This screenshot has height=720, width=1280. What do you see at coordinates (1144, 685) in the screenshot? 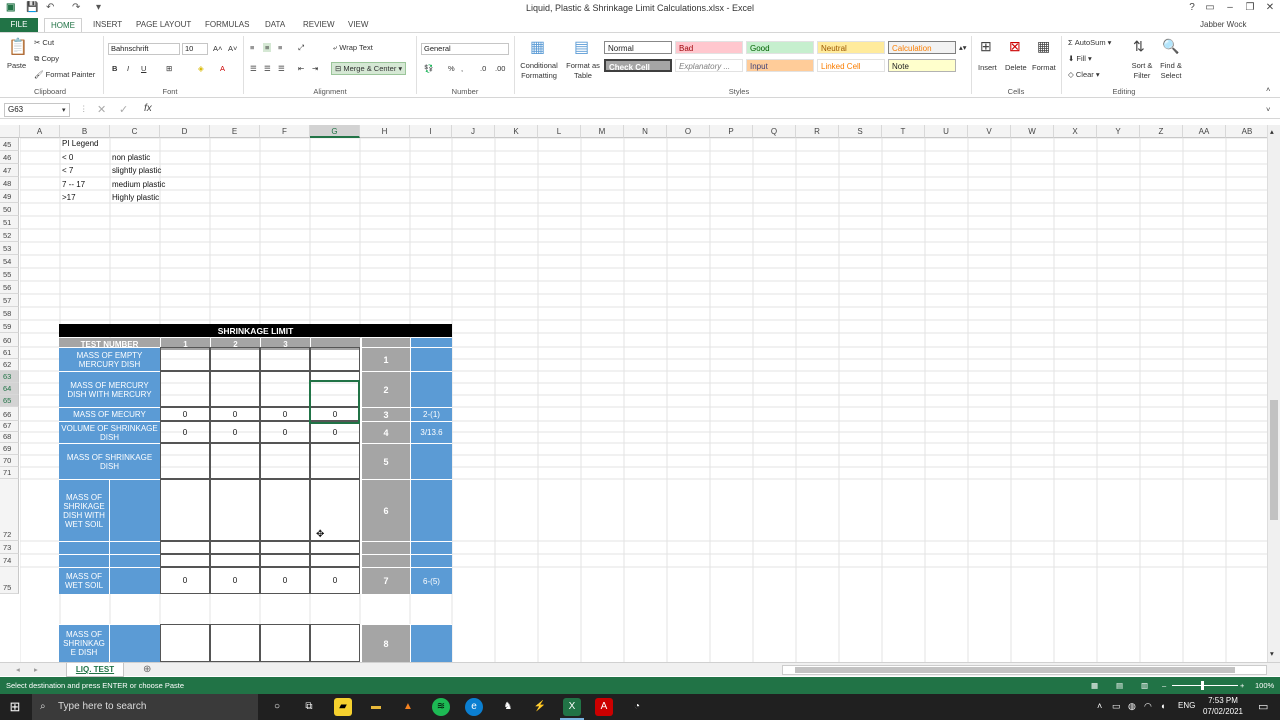
I see `page-break-view-icon: ▥` at bounding box center [1144, 685].